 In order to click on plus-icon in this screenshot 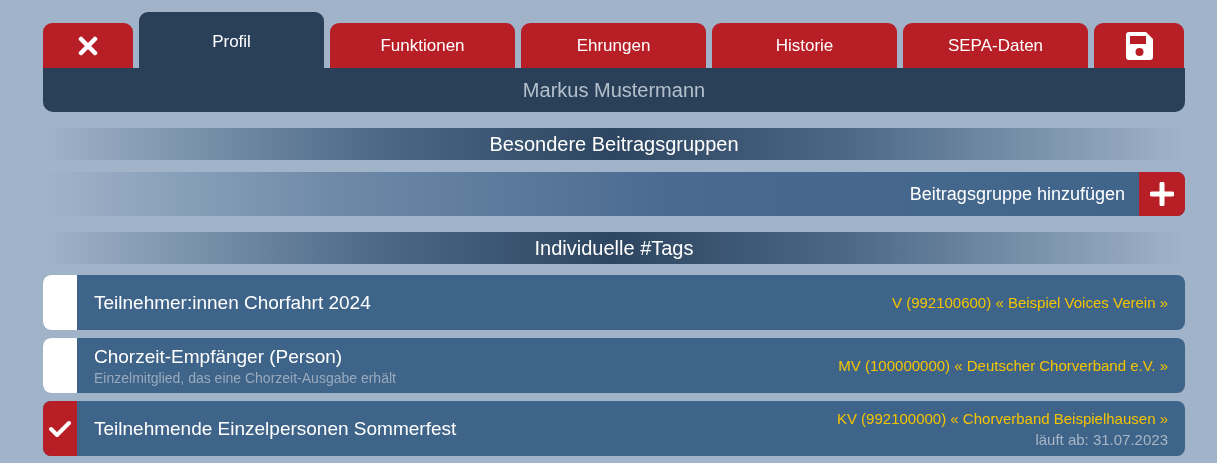, I will do `click(1162, 194)`.